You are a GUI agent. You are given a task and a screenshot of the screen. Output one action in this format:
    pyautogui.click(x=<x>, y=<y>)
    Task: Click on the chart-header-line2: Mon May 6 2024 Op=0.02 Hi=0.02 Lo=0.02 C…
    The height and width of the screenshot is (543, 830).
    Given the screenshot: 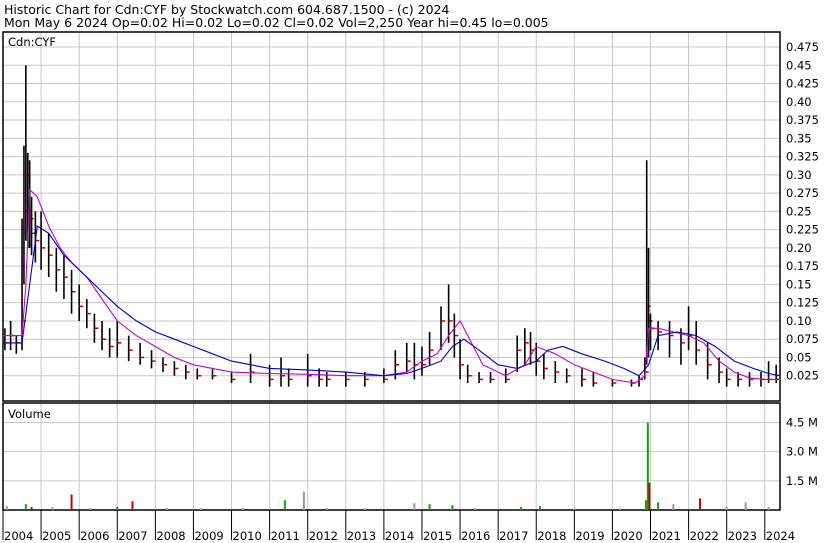 What is the action you would take?
    pyautogui.click(x=276, y=22)
    